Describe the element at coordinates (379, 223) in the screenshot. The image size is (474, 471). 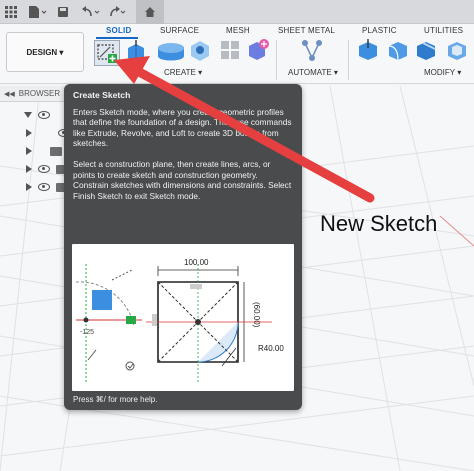
I see `new-sketch-annotation: New Sketch` at that location.